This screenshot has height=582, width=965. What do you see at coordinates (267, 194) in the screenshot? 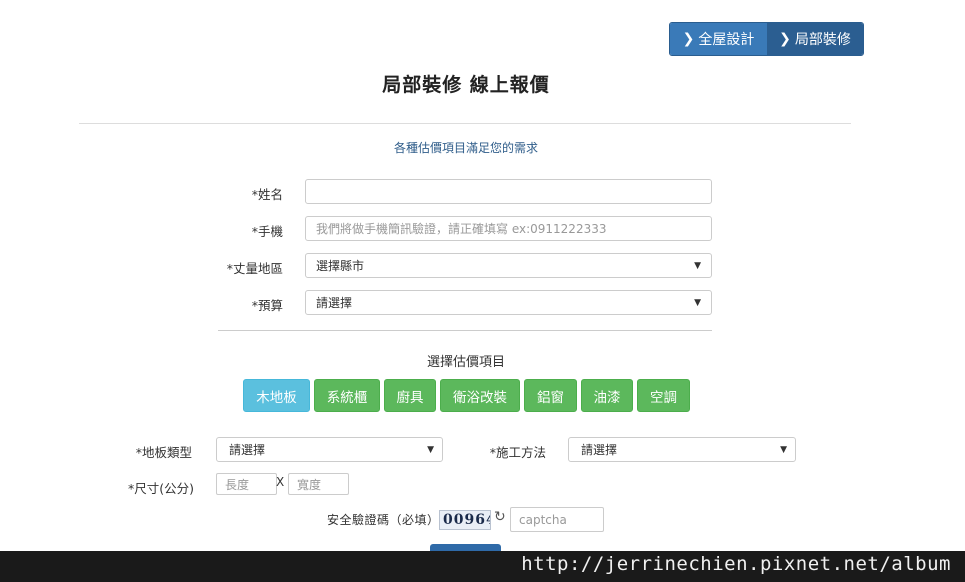
I see `name-label: *姓名` at bounding box center [267, 194].